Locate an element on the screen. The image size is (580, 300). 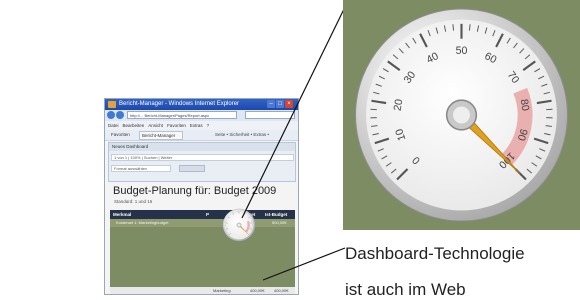
callout-line-bottom is located at coordinates (304, 264).